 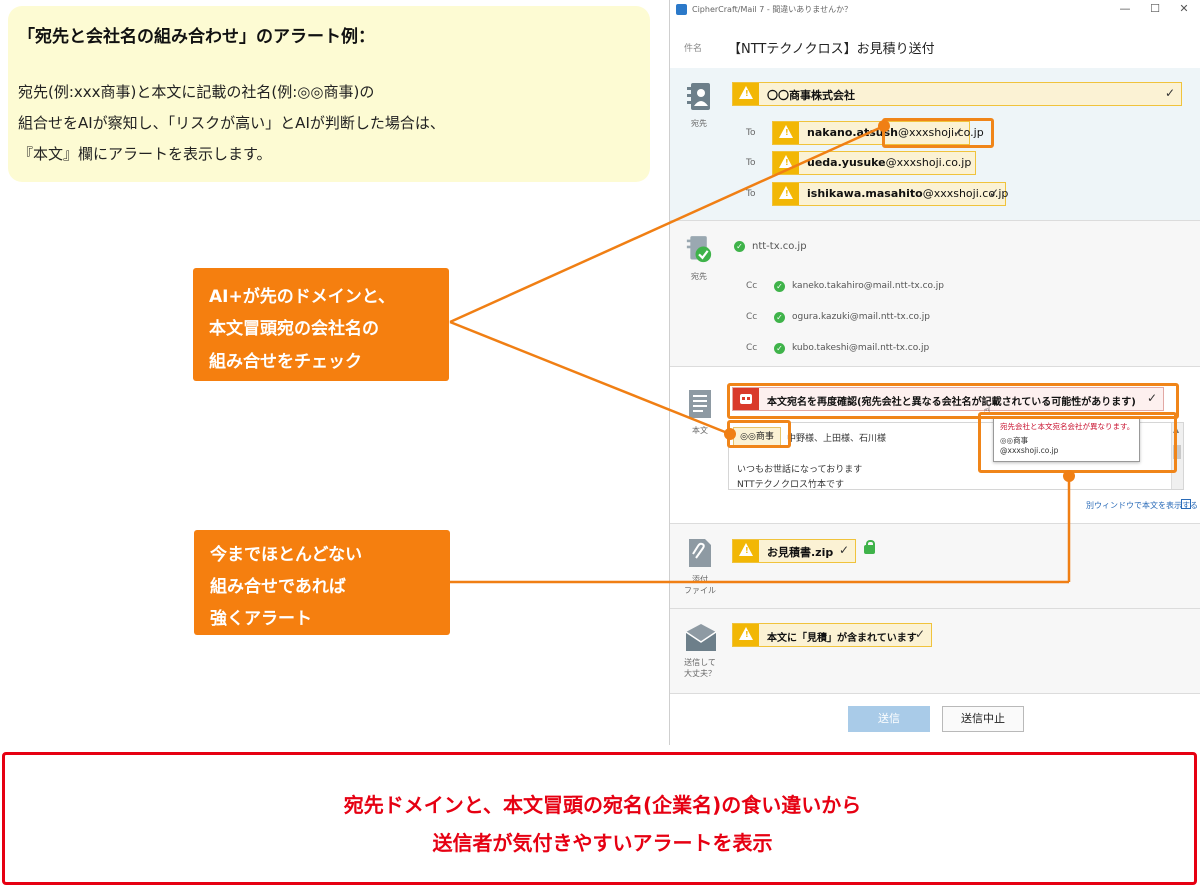 What do you see at coordinates (602, 843) in the screenshot?
I see `summary-line: 送信者が気付きやすいアラートを表示` at bounding box center [602, 843].